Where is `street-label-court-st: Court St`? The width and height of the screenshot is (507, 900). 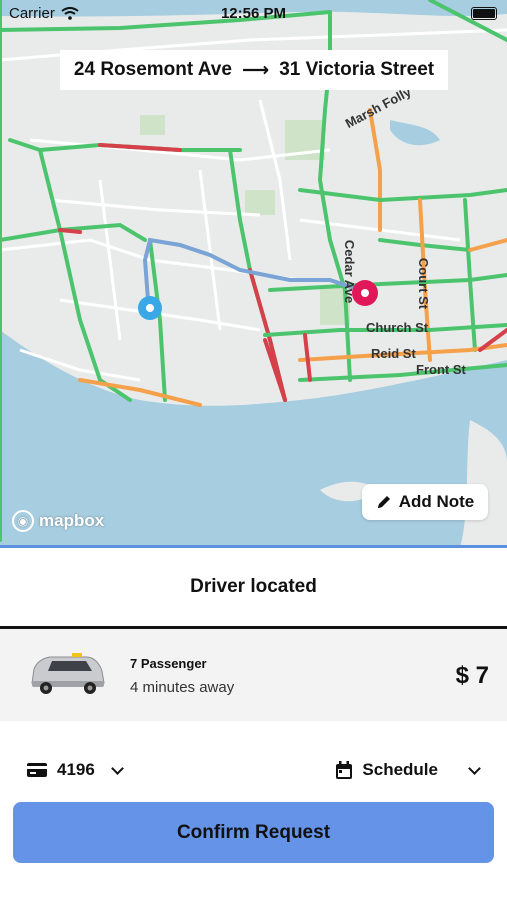 street-label-court-st: Court St is located at coordinates (424, 283).